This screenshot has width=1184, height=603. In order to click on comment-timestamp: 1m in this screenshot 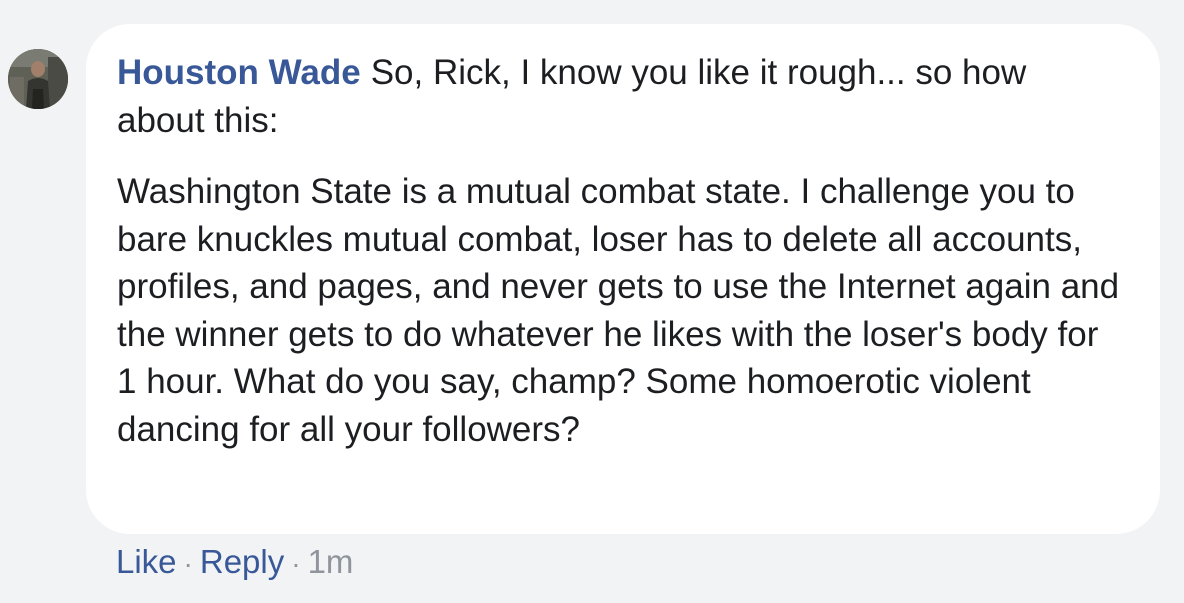, I will do `click(331, 561)`.